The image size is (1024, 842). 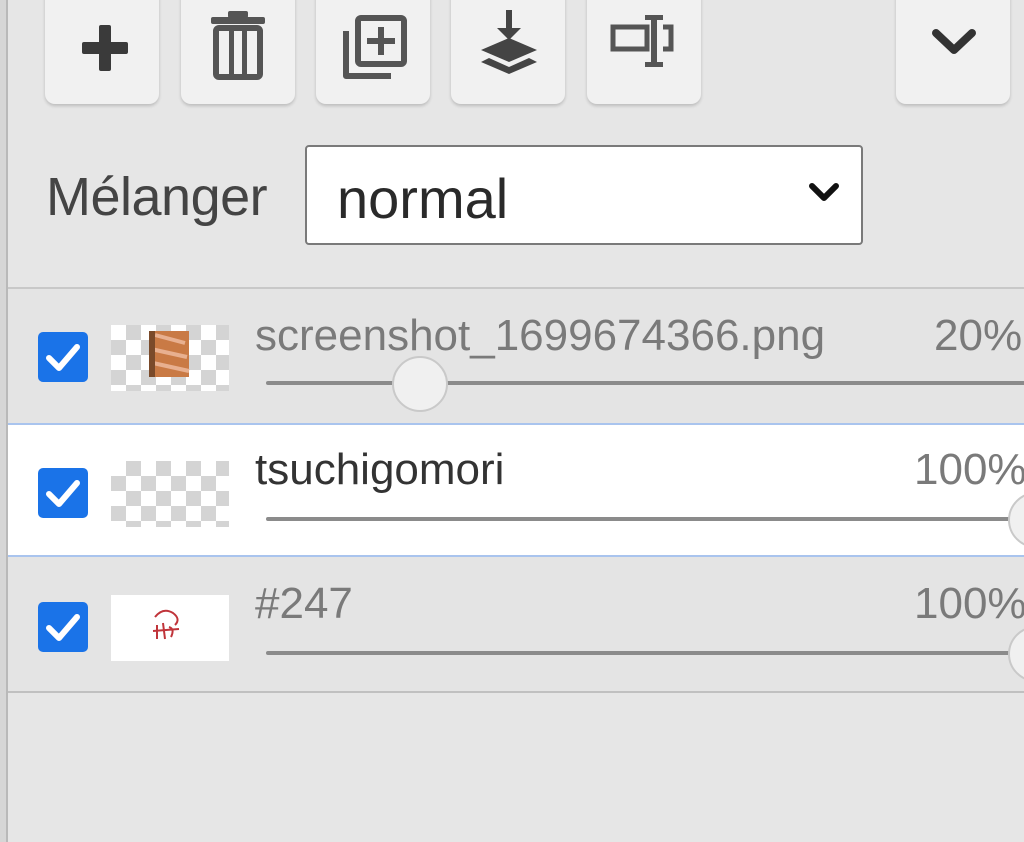 What do you see at coordinates (238, 45) in the screenshot?
I see `trash-icon` at bounding box center [238, 45].